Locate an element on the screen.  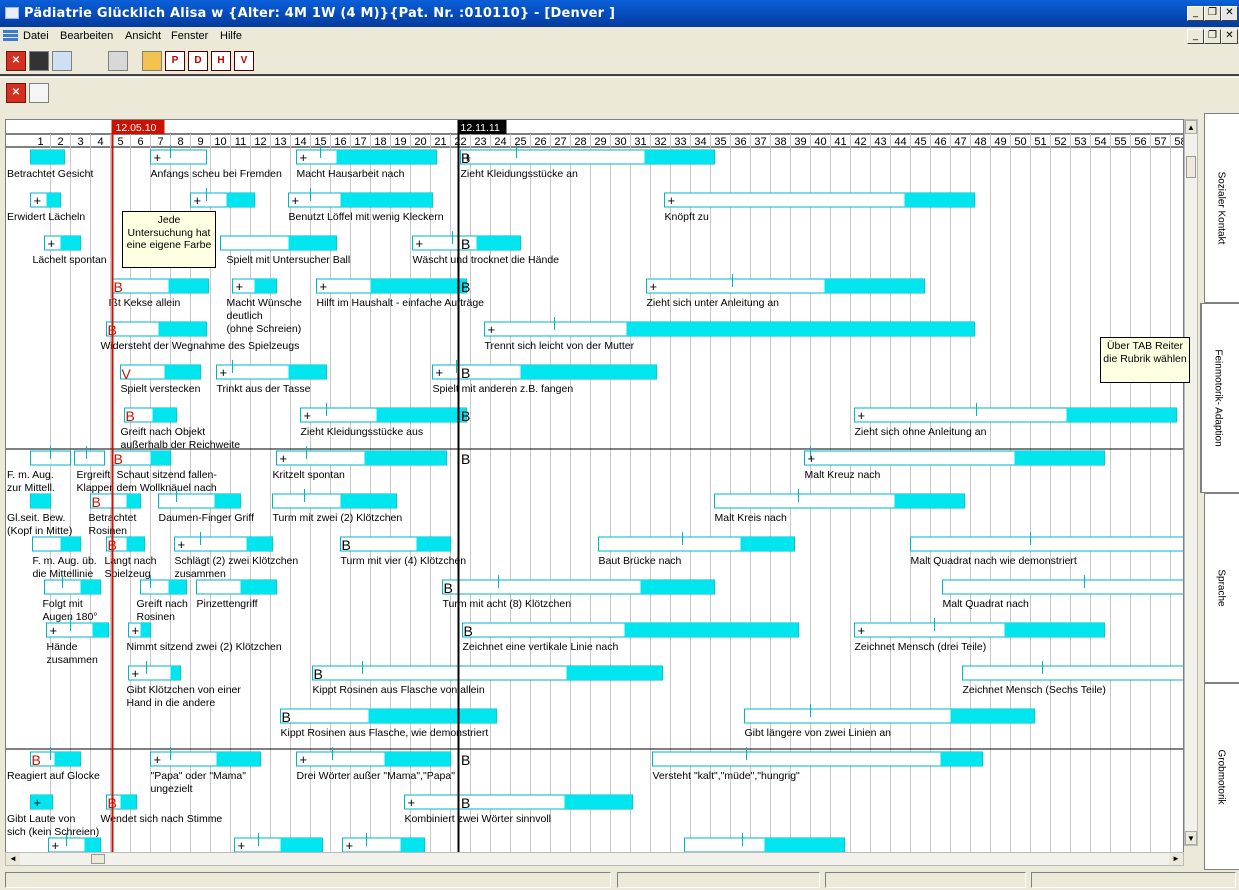
month-tick-label: 31 is located at coordinates (640, 142).